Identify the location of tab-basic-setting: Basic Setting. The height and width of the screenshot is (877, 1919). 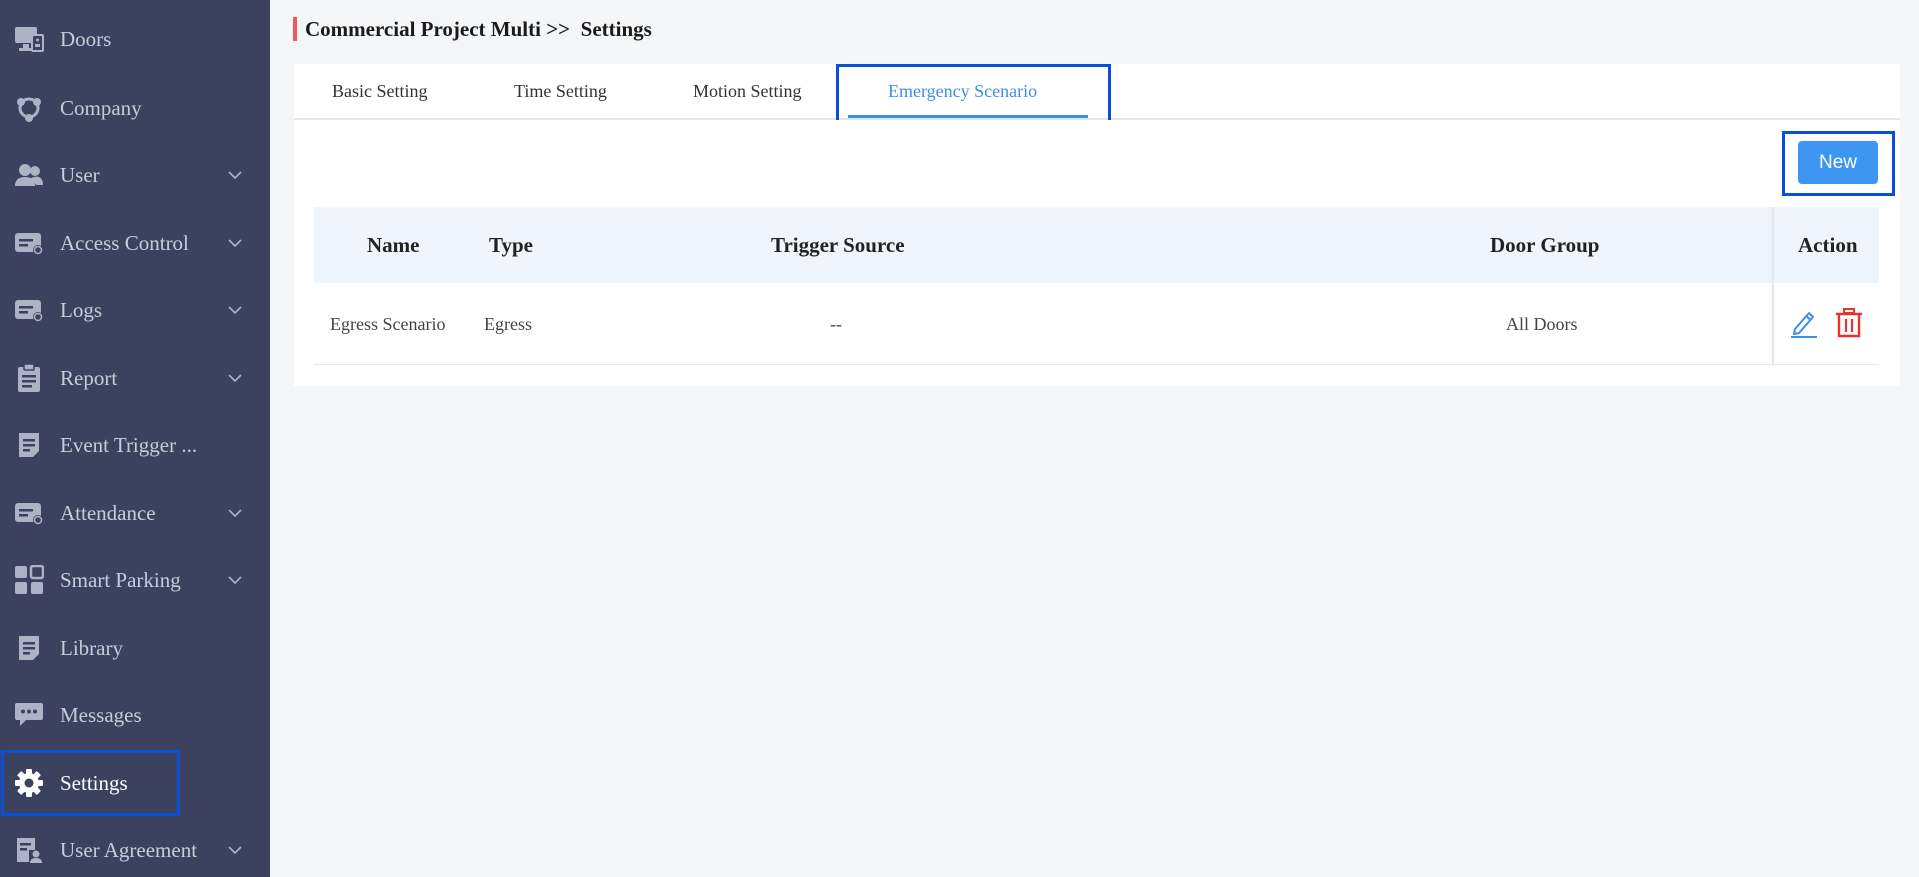
(380, 91).